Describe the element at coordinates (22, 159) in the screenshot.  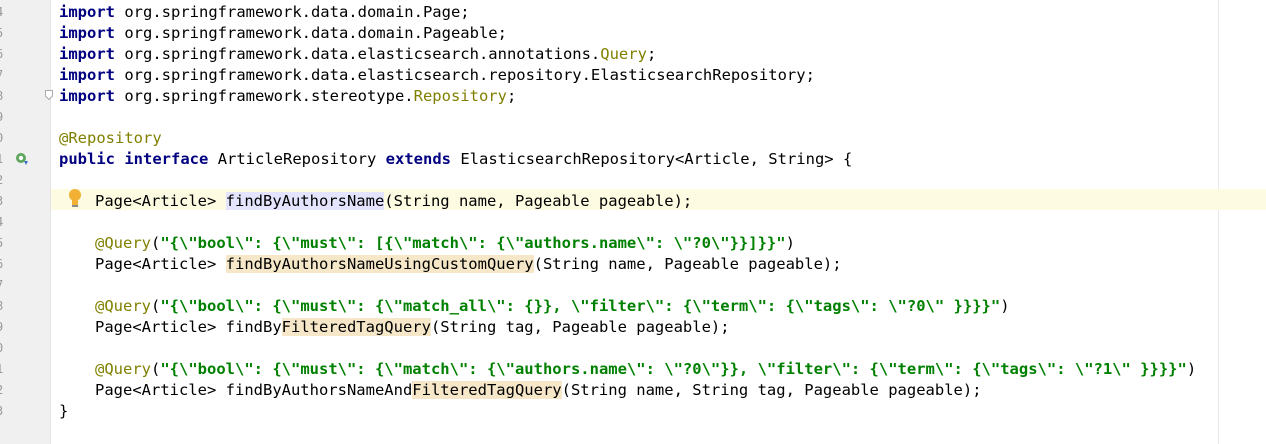
I see `implemented-interface-icon` at that location.